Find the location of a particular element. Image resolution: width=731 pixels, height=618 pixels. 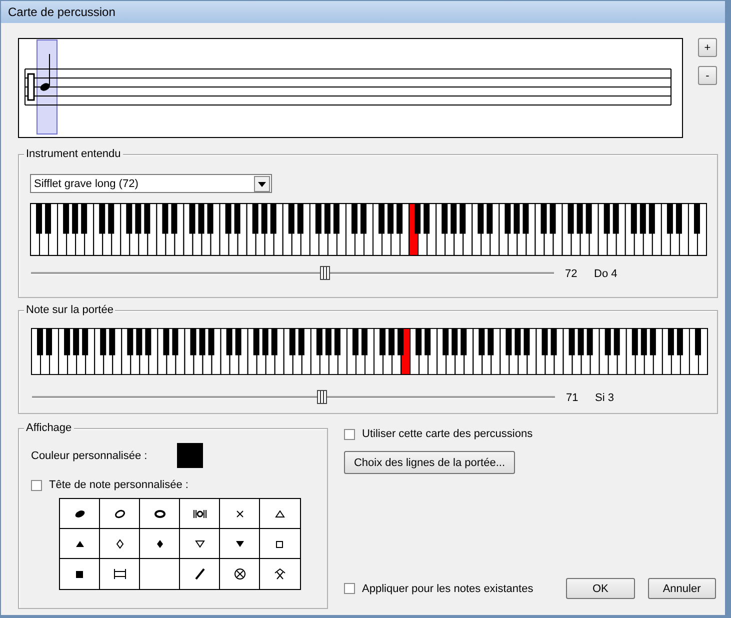

color-swatch is located at coordinates (190, 455).